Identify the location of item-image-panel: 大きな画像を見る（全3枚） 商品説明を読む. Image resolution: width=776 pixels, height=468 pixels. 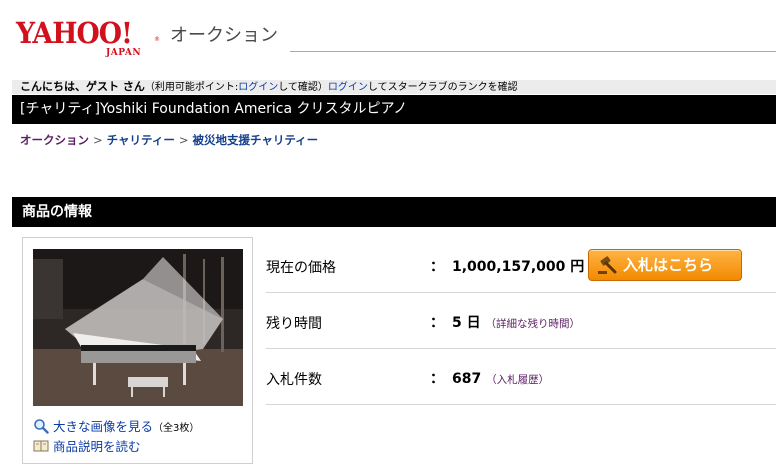
(137, 350).